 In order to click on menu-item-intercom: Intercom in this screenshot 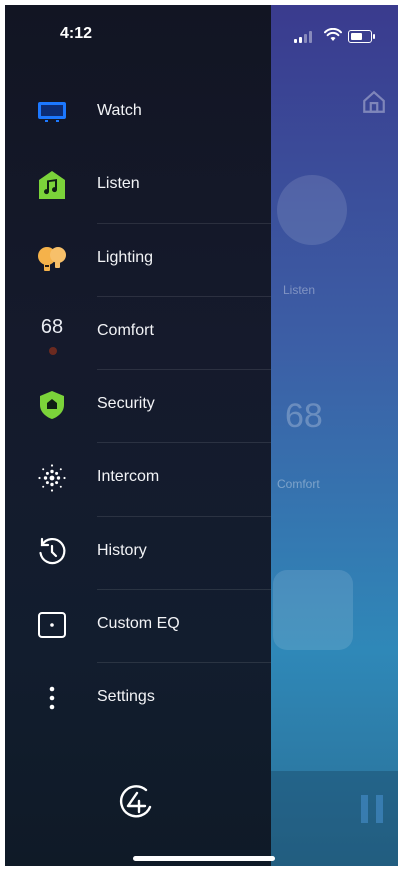, I will do `click(138, 480)`.